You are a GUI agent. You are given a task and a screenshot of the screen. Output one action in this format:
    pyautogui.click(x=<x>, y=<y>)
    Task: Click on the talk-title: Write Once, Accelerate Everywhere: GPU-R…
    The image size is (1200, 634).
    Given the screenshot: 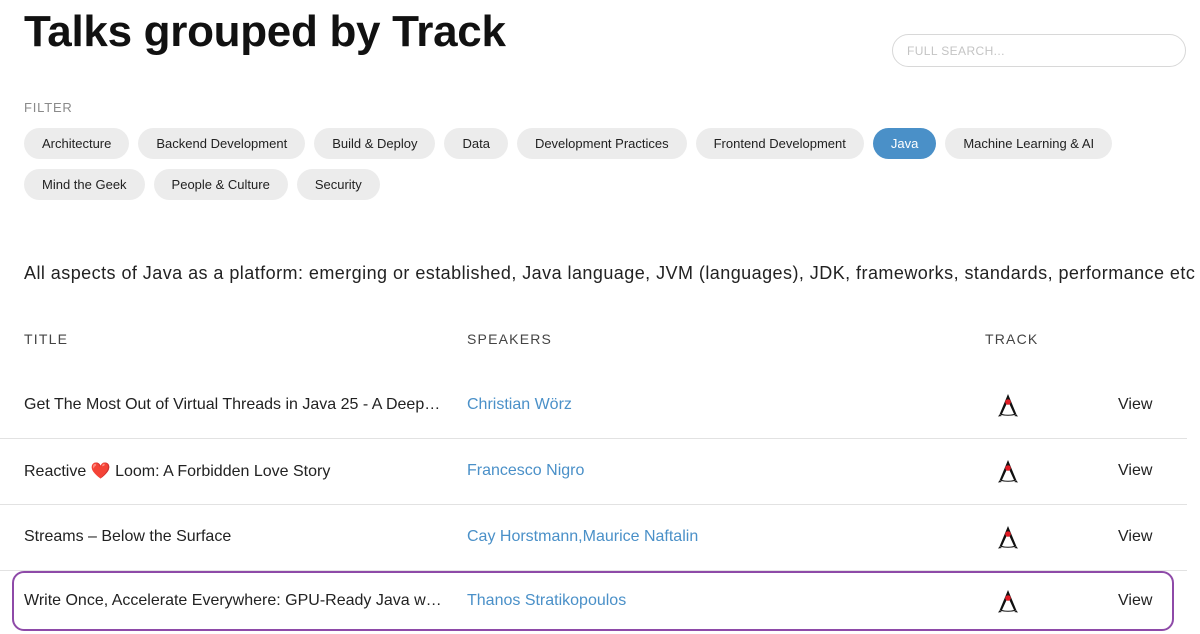 What is the action you would take?
    pyautogui.click(x=234, y=600)
    